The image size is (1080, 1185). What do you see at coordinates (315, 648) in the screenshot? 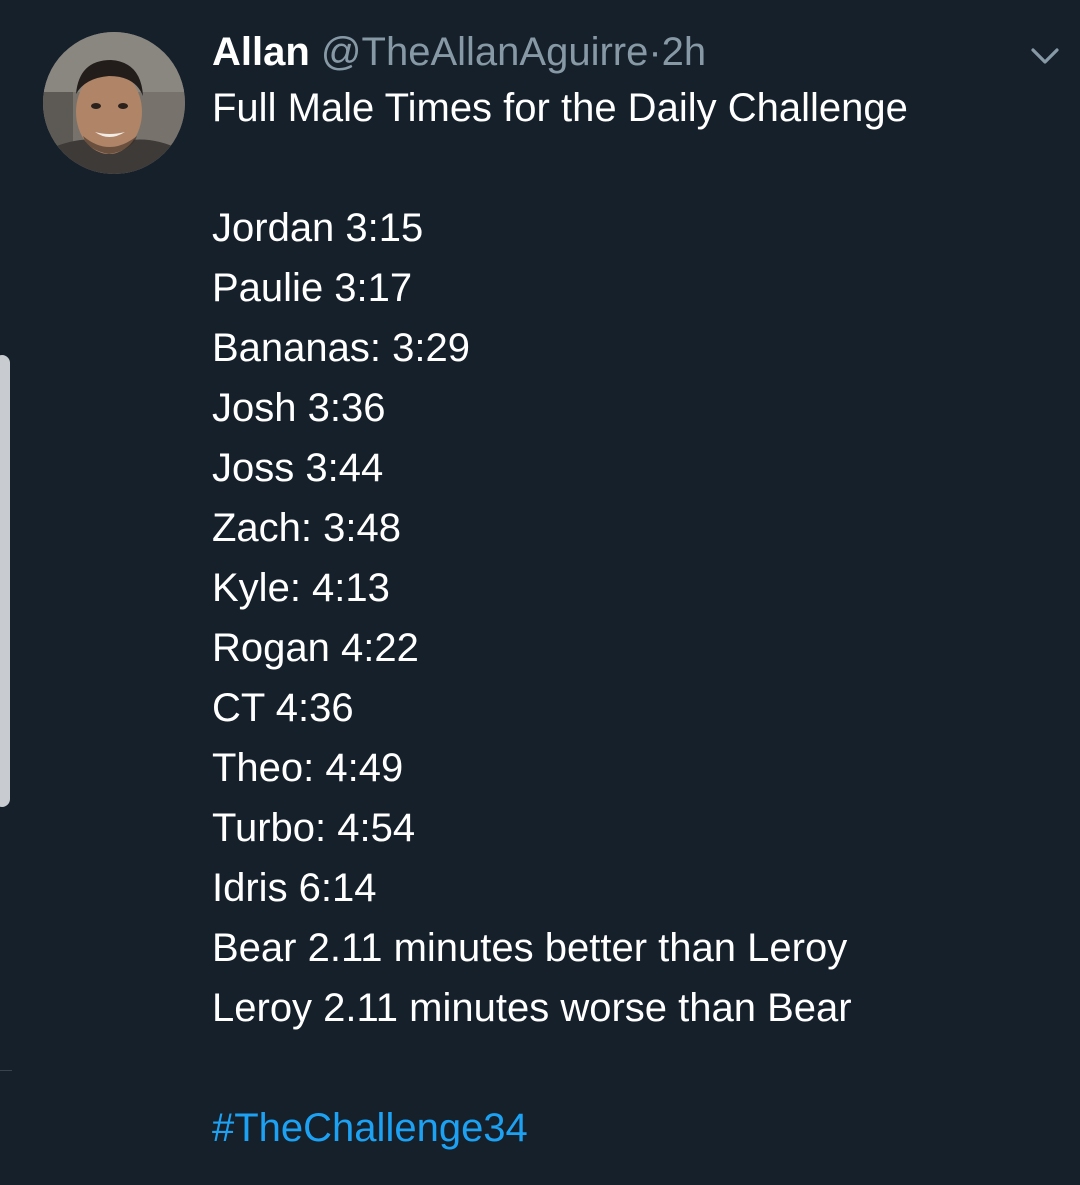
I see `time-entry: Rogan 4:22` at bounding box center [315, 648].